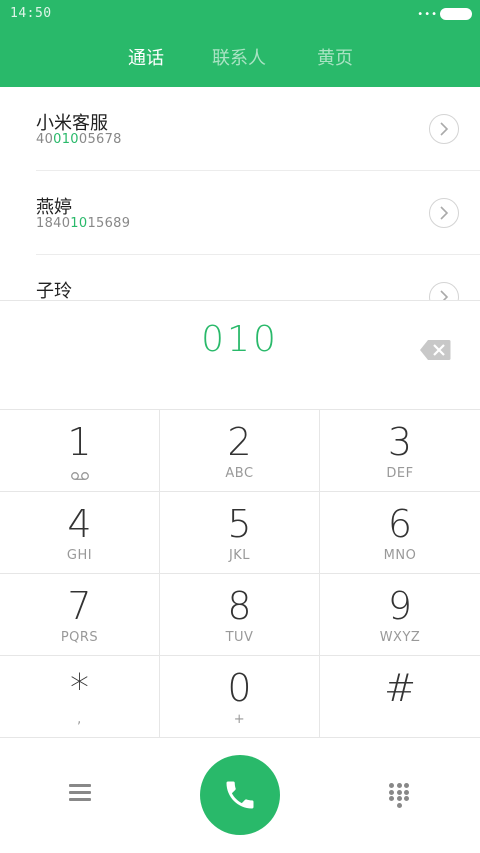 This screenshot has width=480, height=853. I want to click on tab-contacts: 联系人, so click(239, 57).